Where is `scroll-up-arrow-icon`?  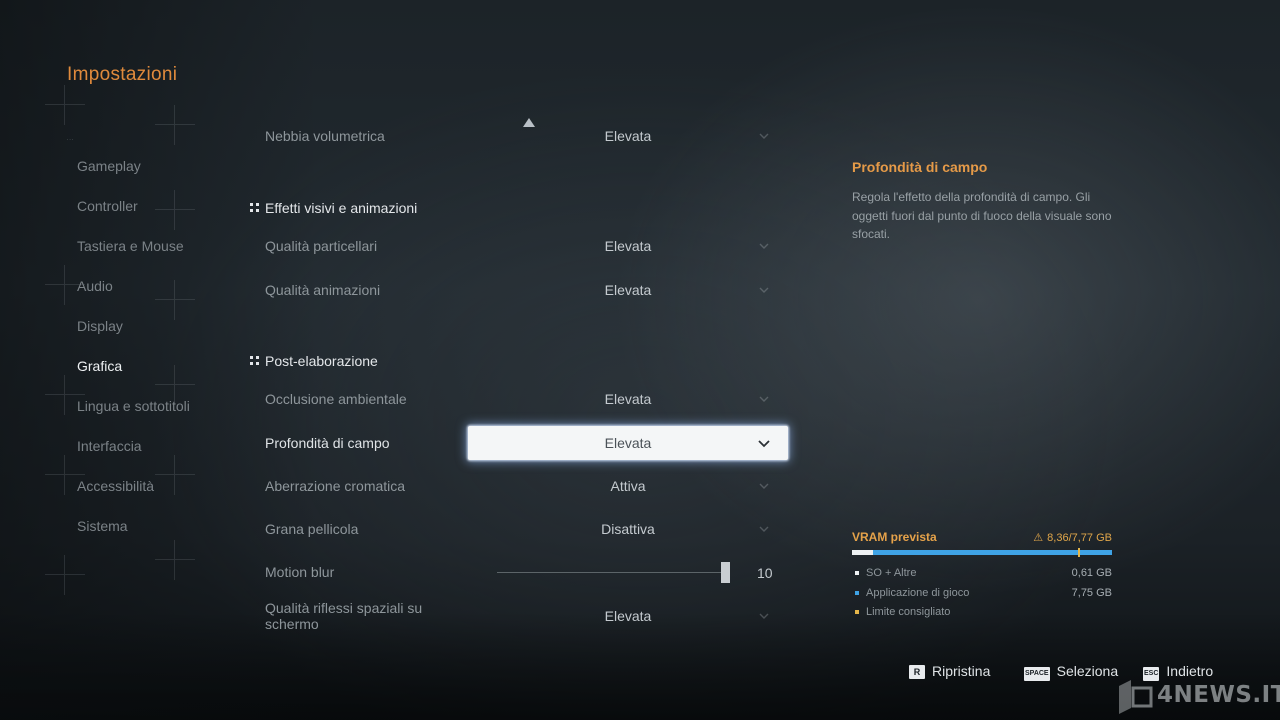 scroll-up-arrow-icon is located at coordinates (529, 122).